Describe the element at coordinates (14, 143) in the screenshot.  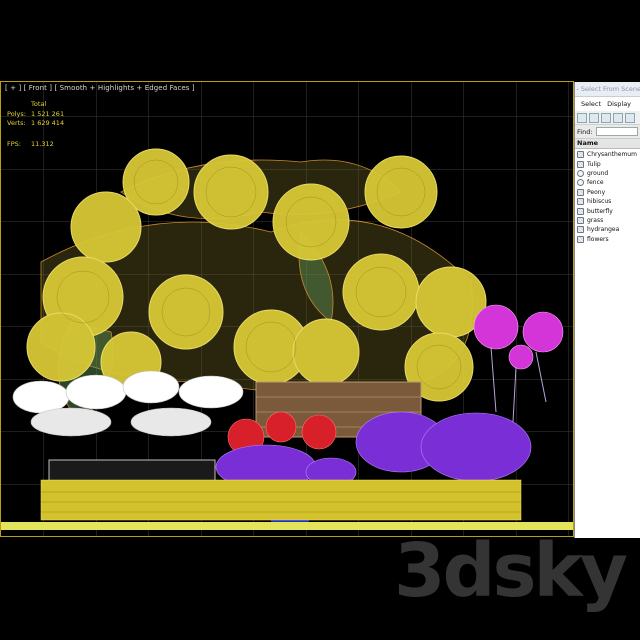
I see `fps-label: FPS:` at that location.